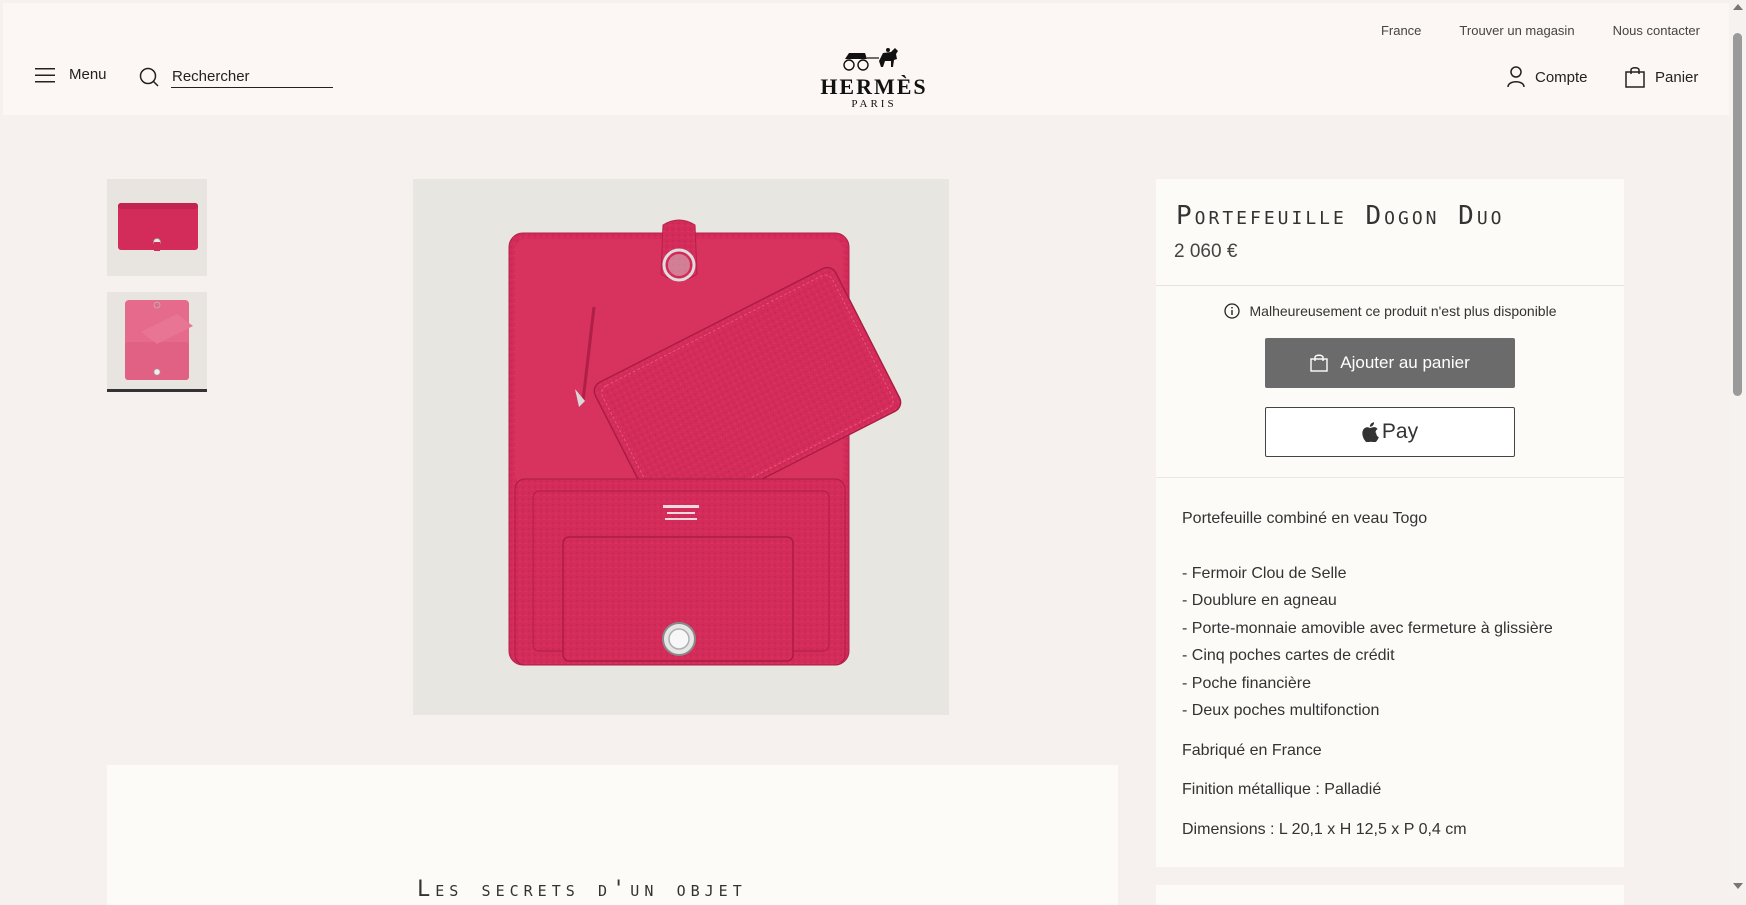 The height and width of the screenshot is (905, 1746). Describe the element at coordinates (1737, 447) in the screenshot. I see `page-scrollbar` at that location.